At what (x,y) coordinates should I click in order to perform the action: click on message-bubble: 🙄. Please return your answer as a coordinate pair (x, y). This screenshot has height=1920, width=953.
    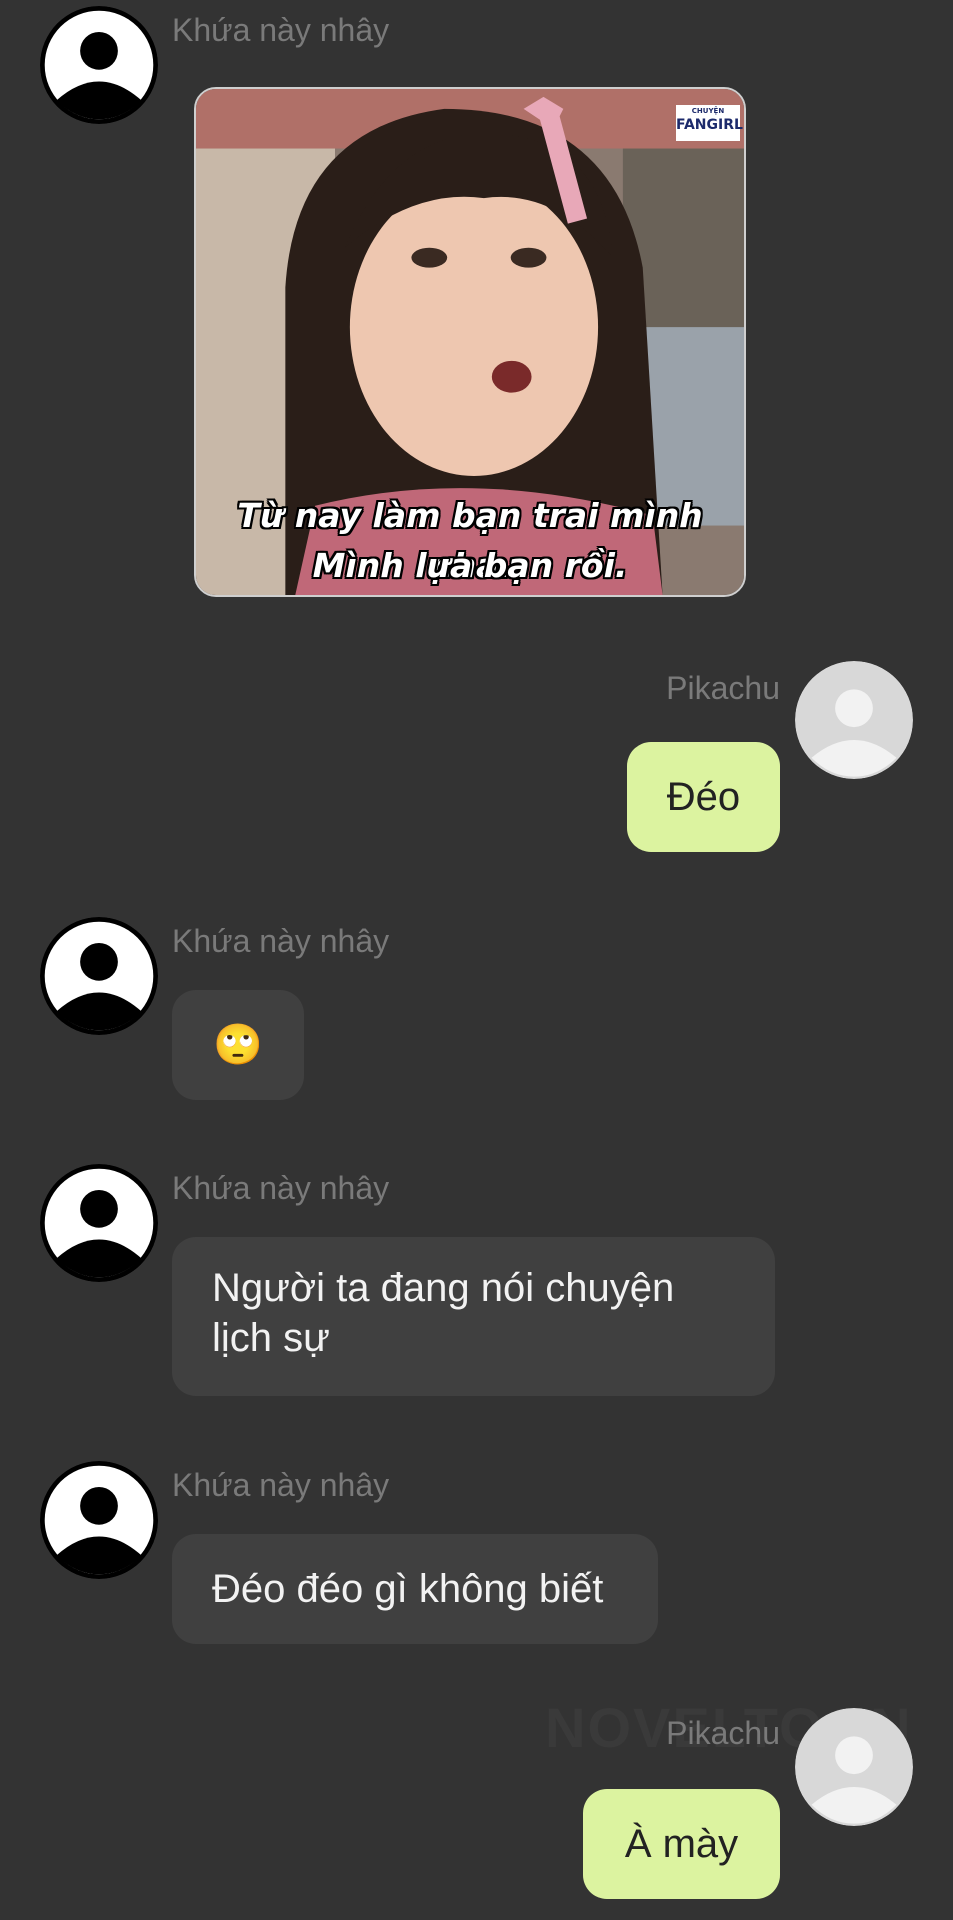
    Looking at the image, I should click on (238, 1045).